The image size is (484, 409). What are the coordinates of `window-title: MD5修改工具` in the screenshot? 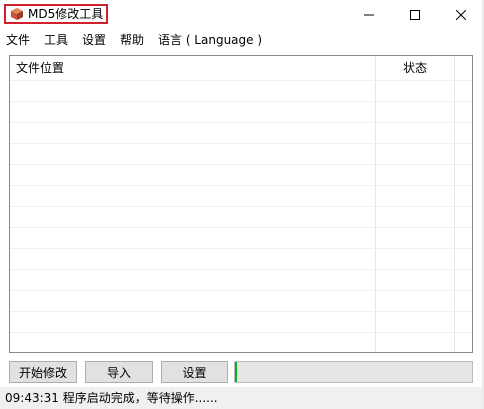 It's located at (66, 14).